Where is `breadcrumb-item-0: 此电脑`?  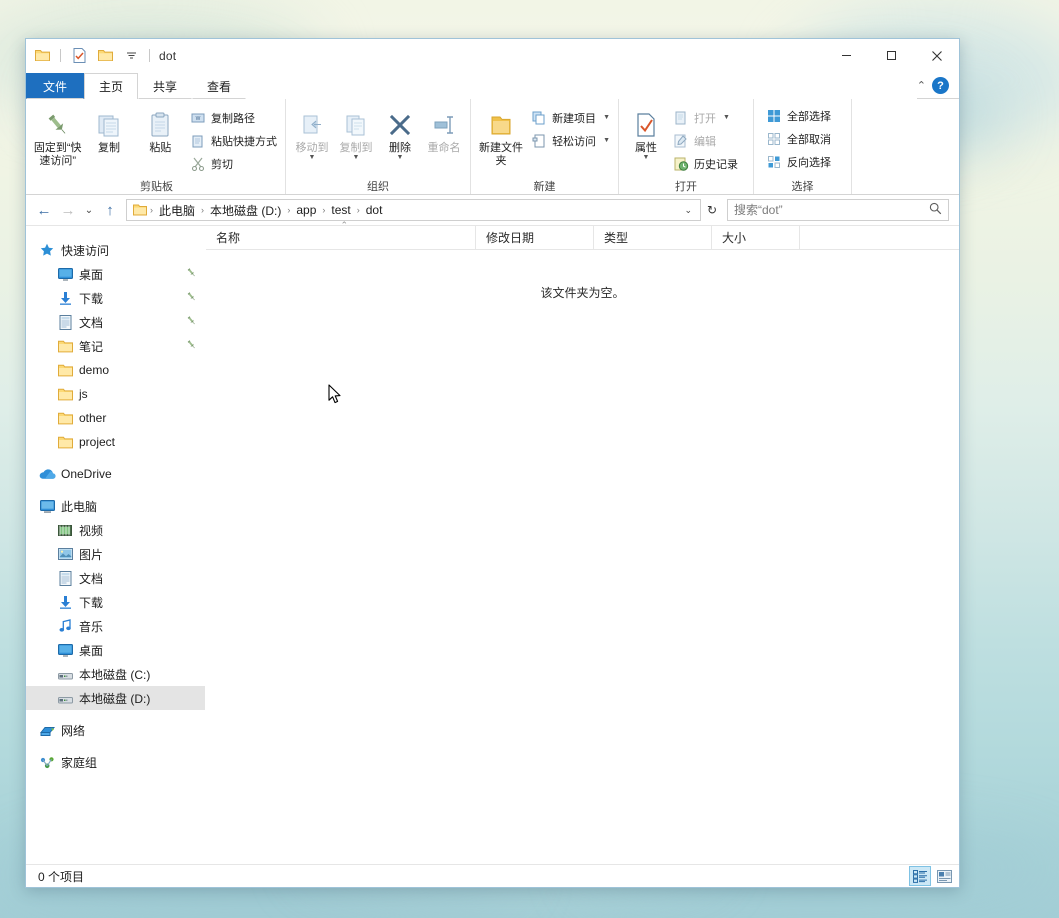 breadcrumb-item-0: 此电脑 is located at coordinates (177, 210).